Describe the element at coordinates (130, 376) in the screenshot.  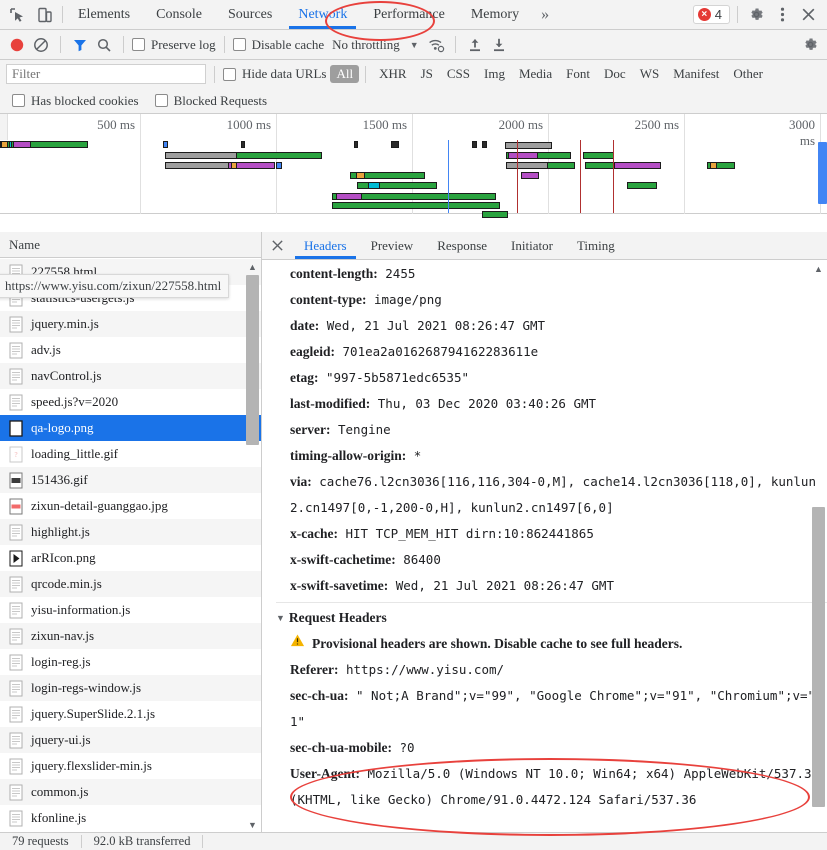
I see `request-list-item: navControl.js` at that location.